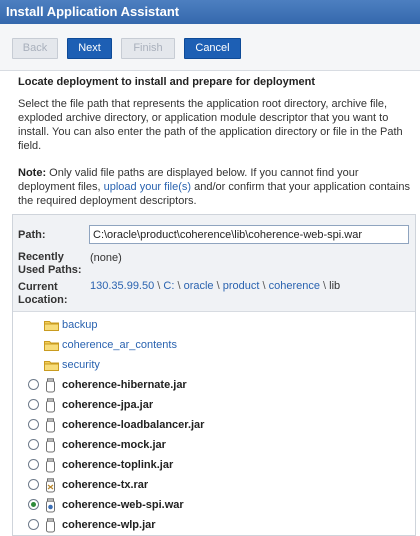 The width and height of the screenshot is (420, 536). What do you see at coordinates (119, 345) in the screenshot?
I see `folder-link: coherence_ar_contents` at bounding box center [119, 345].